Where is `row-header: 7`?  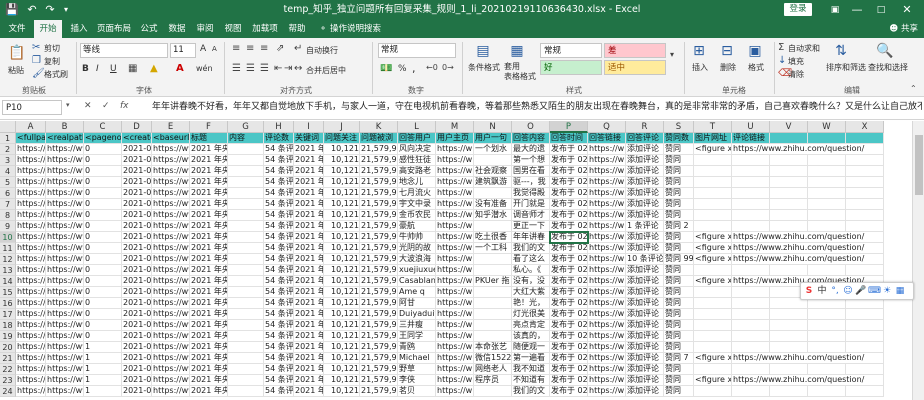 row-header: 7 is located at coordinates (8, 204).